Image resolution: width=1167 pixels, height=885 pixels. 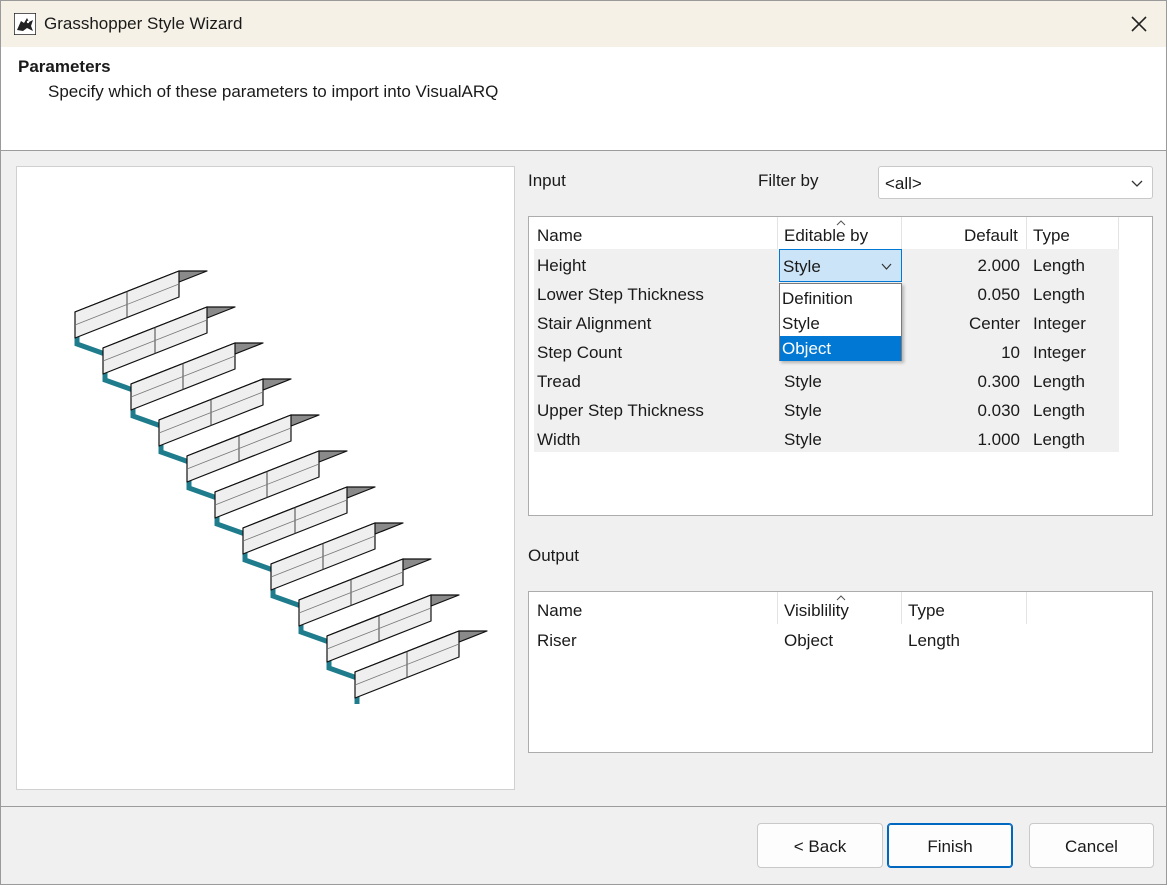 What do you see at coordinates (1091, 845) in the screenshot?
I see `cancel-button: Cancel` at bounding box center [1091, 845].